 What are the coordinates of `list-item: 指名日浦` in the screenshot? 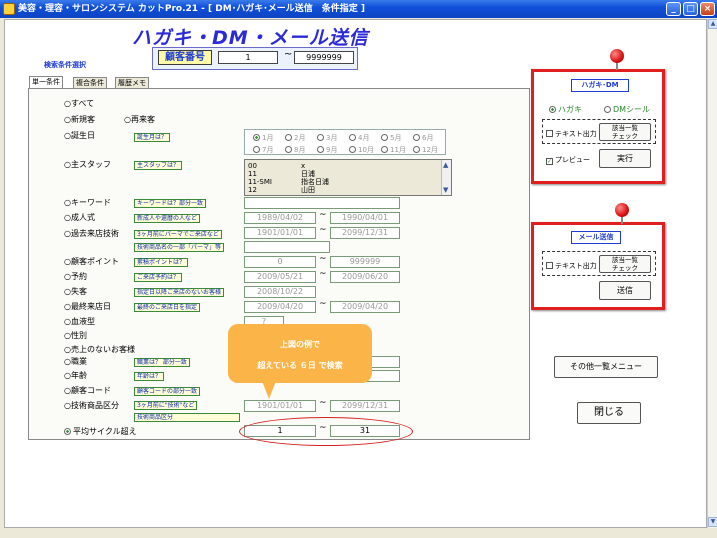 It's located at (315, 182).